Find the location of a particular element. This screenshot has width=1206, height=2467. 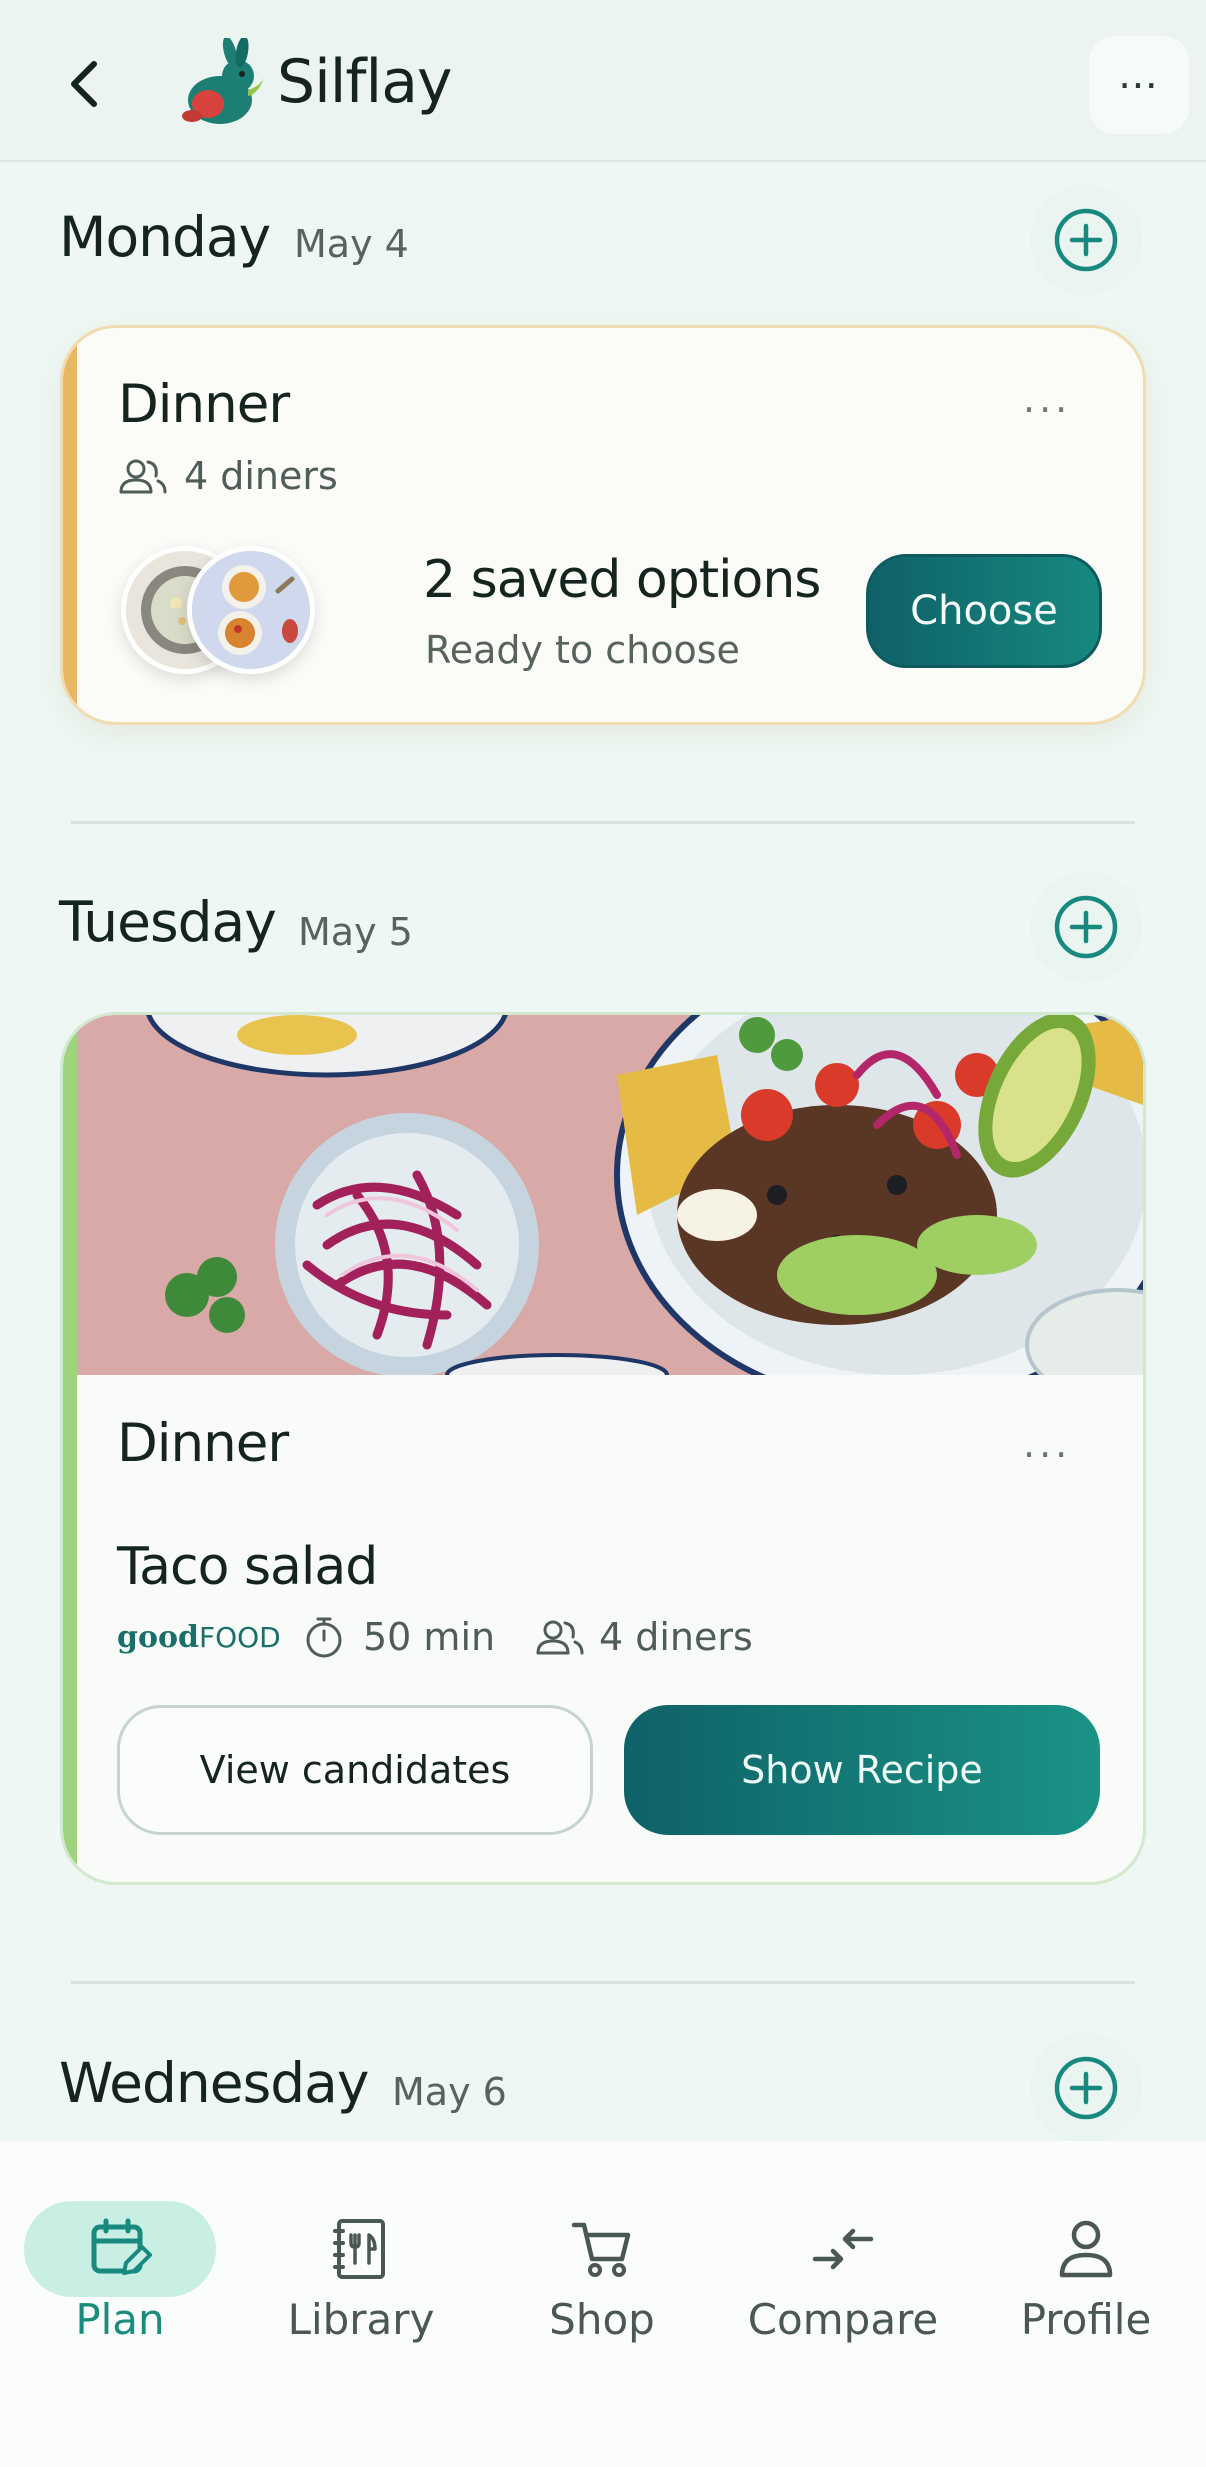

saved-options-thumbnails is located at coordinates (241, 616).